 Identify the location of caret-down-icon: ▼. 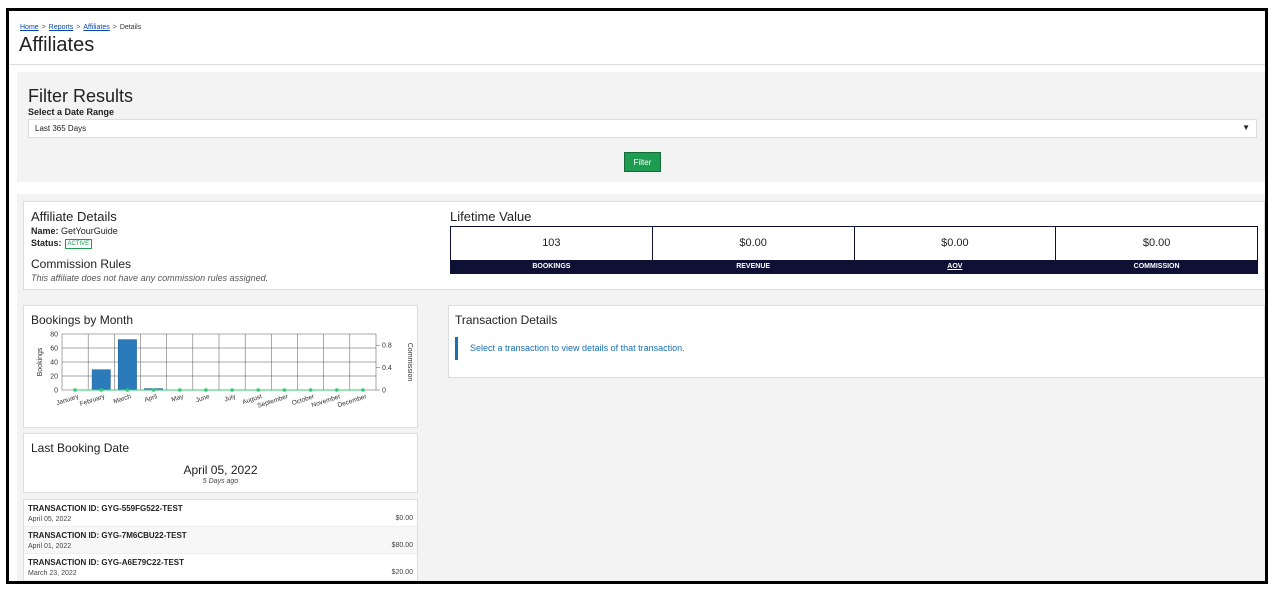
(1246, 127).